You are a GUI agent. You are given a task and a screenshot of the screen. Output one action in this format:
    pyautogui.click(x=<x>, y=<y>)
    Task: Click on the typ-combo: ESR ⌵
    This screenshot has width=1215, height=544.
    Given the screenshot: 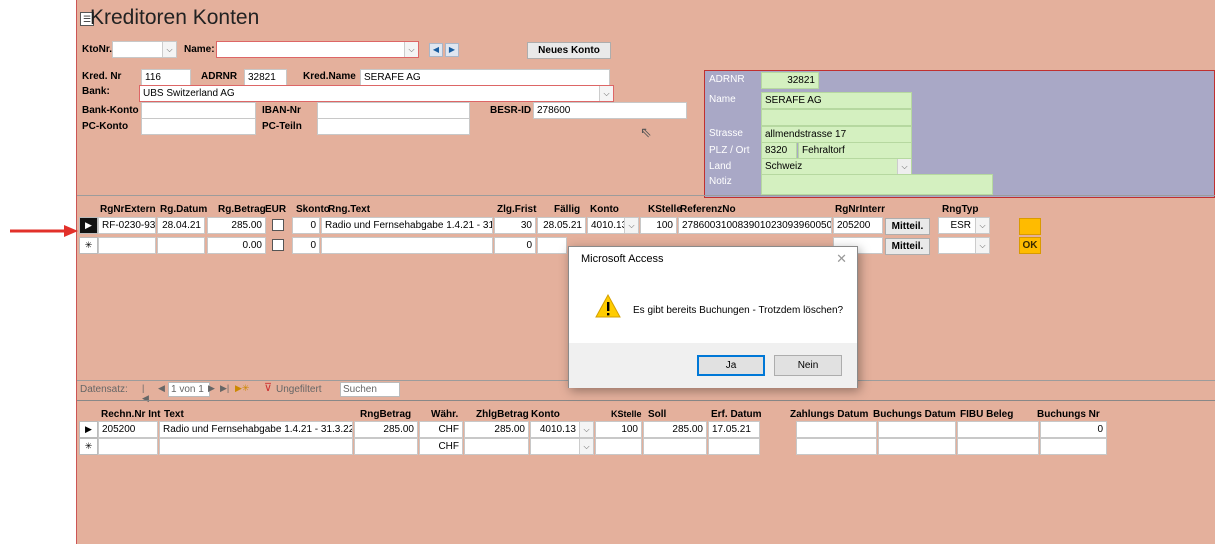 What is the action you would take?
    pyautogui.click(x=964, y=225)
    